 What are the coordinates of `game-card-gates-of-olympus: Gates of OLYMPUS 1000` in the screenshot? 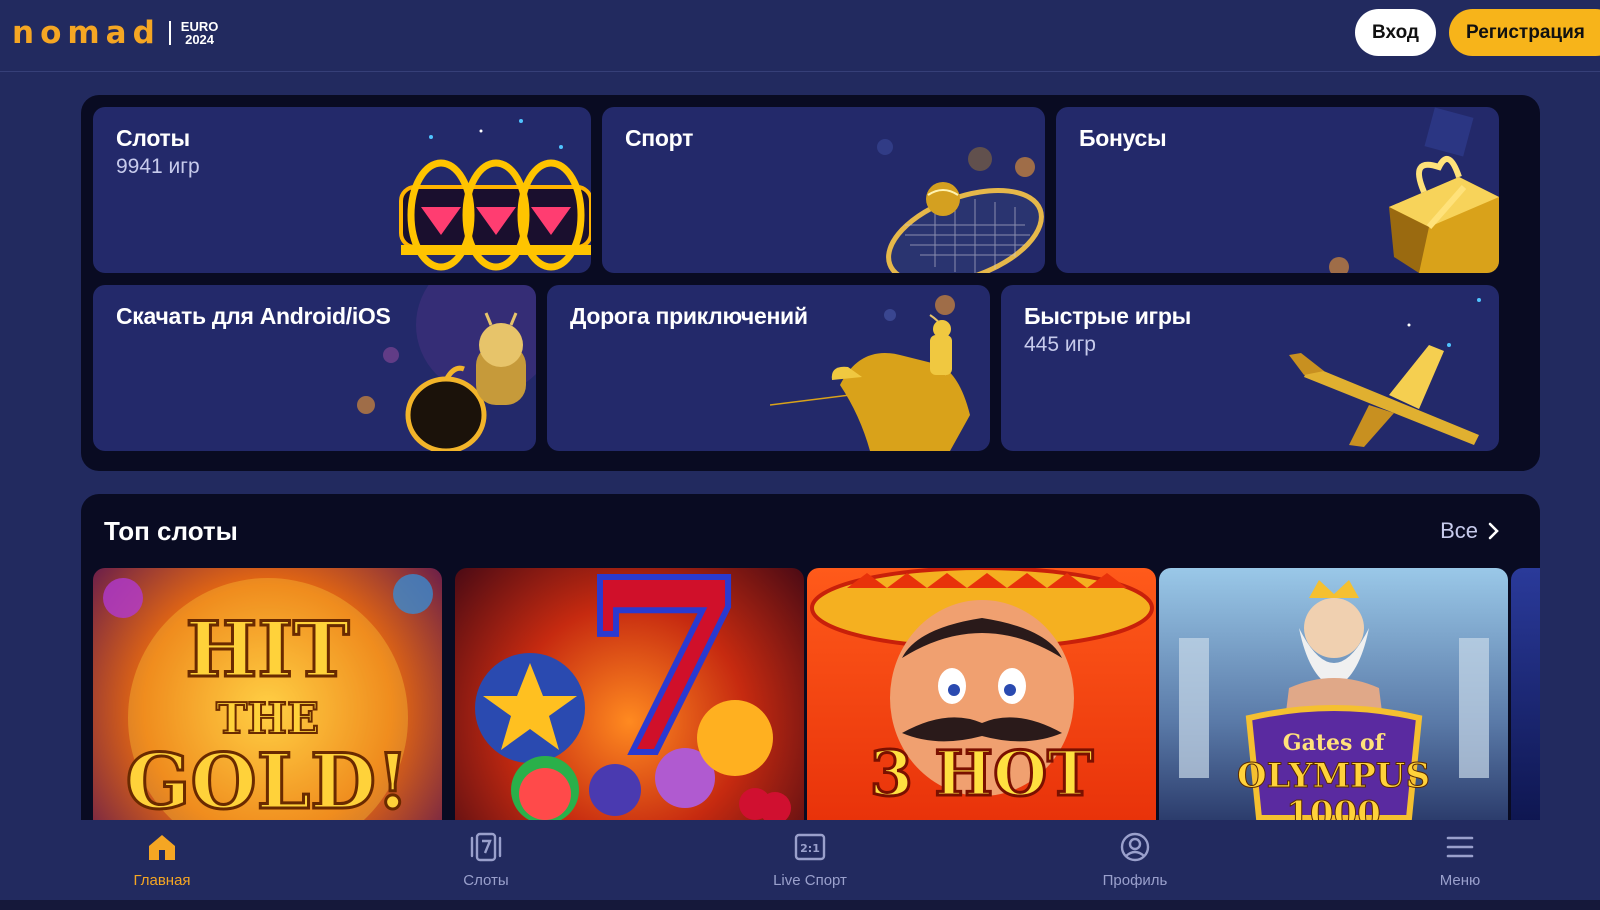 It's located at (1333, 696).